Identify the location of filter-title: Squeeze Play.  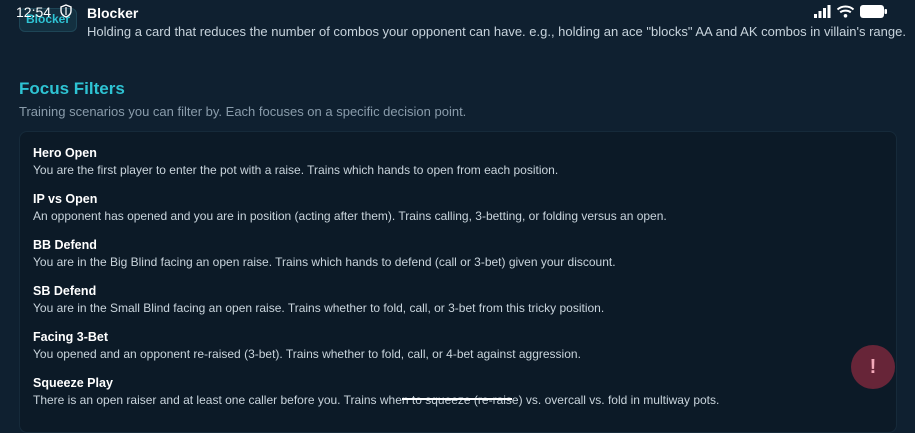
(73, 383).